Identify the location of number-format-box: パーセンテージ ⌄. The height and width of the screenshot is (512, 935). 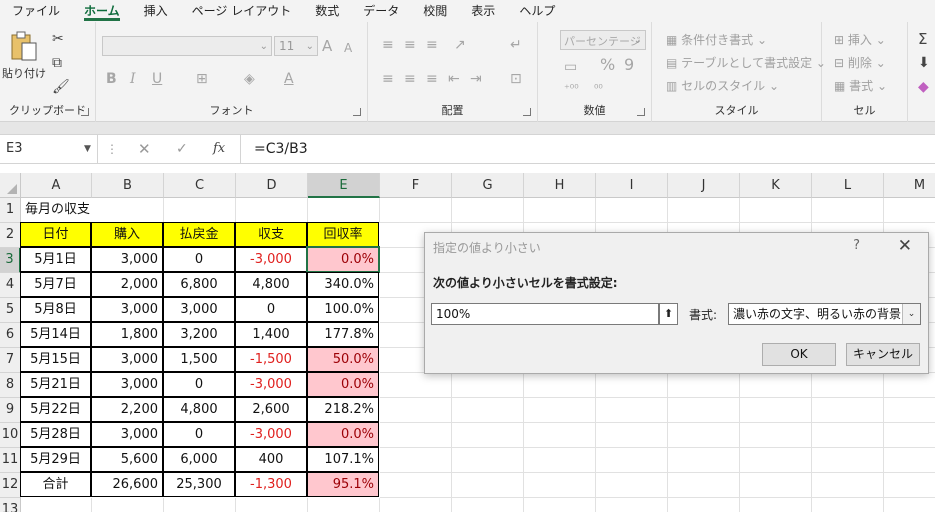
(603, 40).